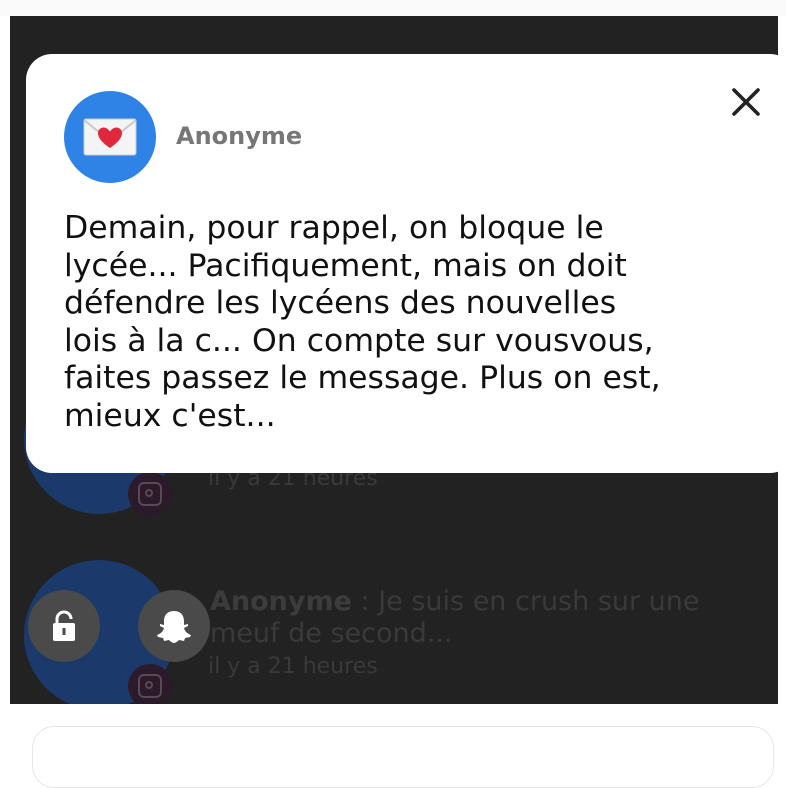 This screenshot has width=786, height=788. Describe the element at coordinates (403, 757) in the screenshot. I see `bottom-card` at that location.